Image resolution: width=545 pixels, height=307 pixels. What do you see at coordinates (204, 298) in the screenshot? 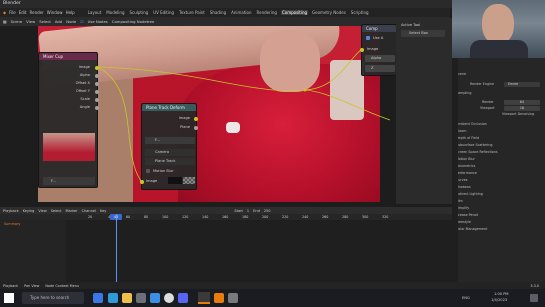
I see `blender-taskbar-icon` at bounding box center [204, 298].